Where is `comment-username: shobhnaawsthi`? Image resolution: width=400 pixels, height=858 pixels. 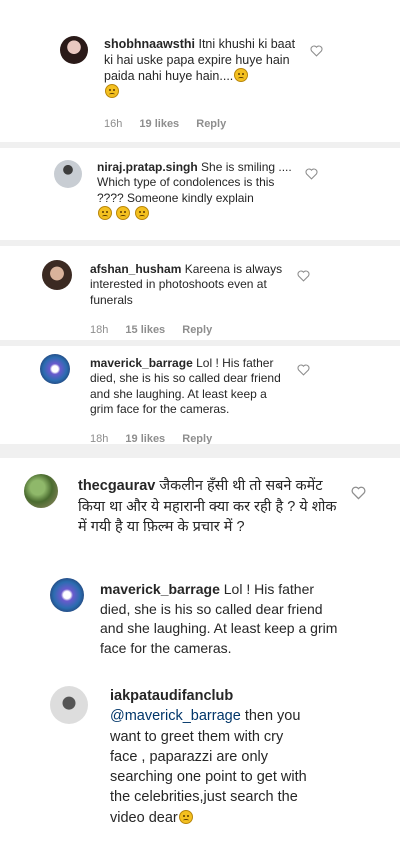 comment-username: shobhnaawsthi is located at coordinates (149, 44).